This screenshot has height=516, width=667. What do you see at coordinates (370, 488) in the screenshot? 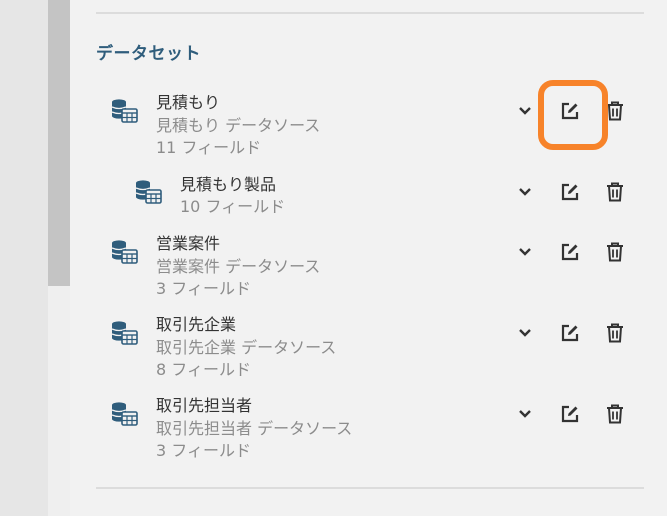
I see `divider-bottom` at bounding box center [370, 488].